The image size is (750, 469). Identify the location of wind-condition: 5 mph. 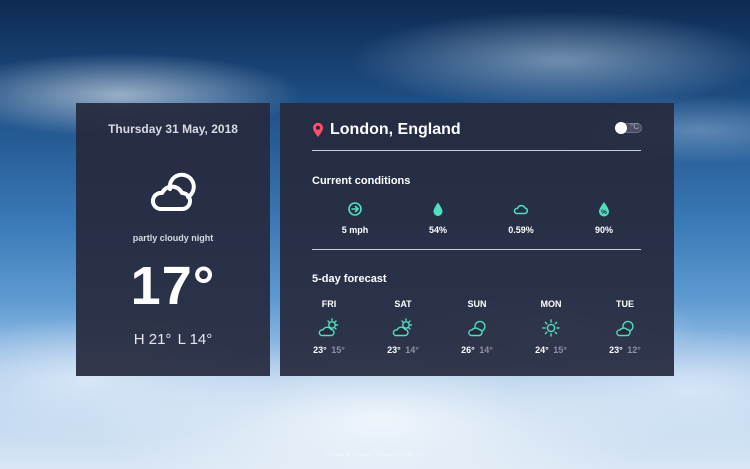
(355, 218).